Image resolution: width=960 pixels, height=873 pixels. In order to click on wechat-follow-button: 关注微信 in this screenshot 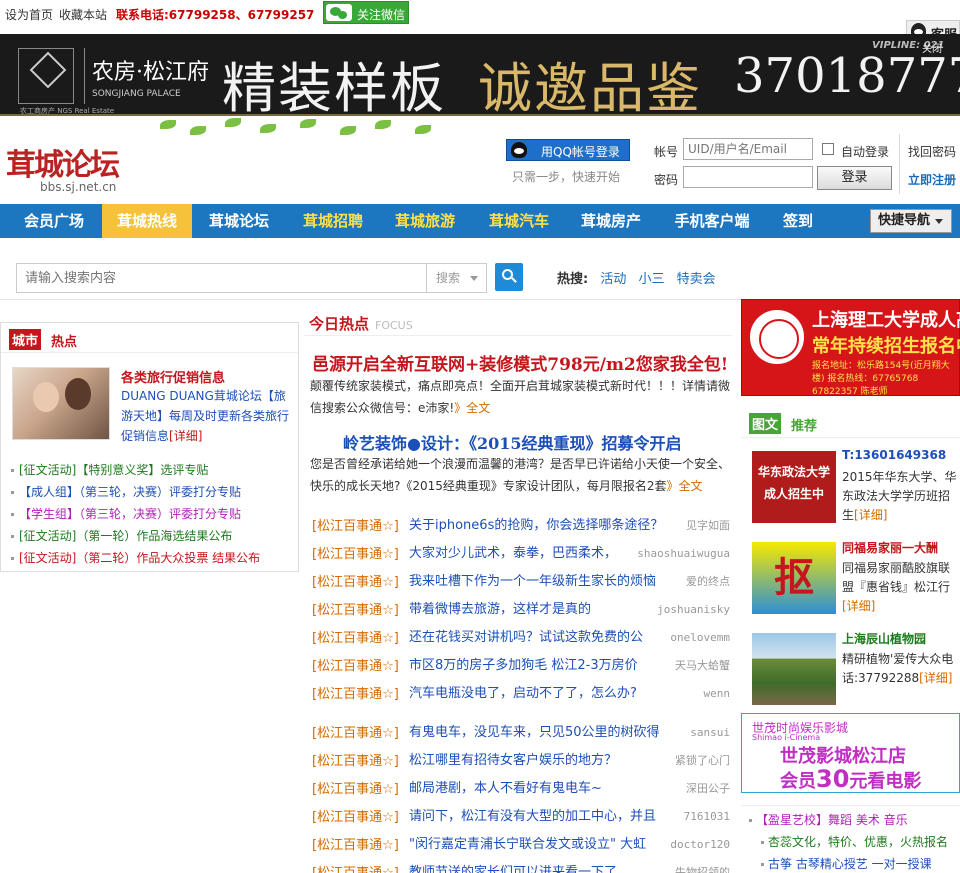, I will do `click(366, 12)`.